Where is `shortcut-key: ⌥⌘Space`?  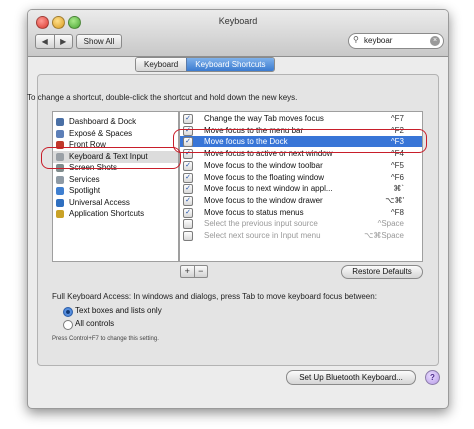
shortcut-key: ⌥⌘Space is located at coordinates (384, 235).